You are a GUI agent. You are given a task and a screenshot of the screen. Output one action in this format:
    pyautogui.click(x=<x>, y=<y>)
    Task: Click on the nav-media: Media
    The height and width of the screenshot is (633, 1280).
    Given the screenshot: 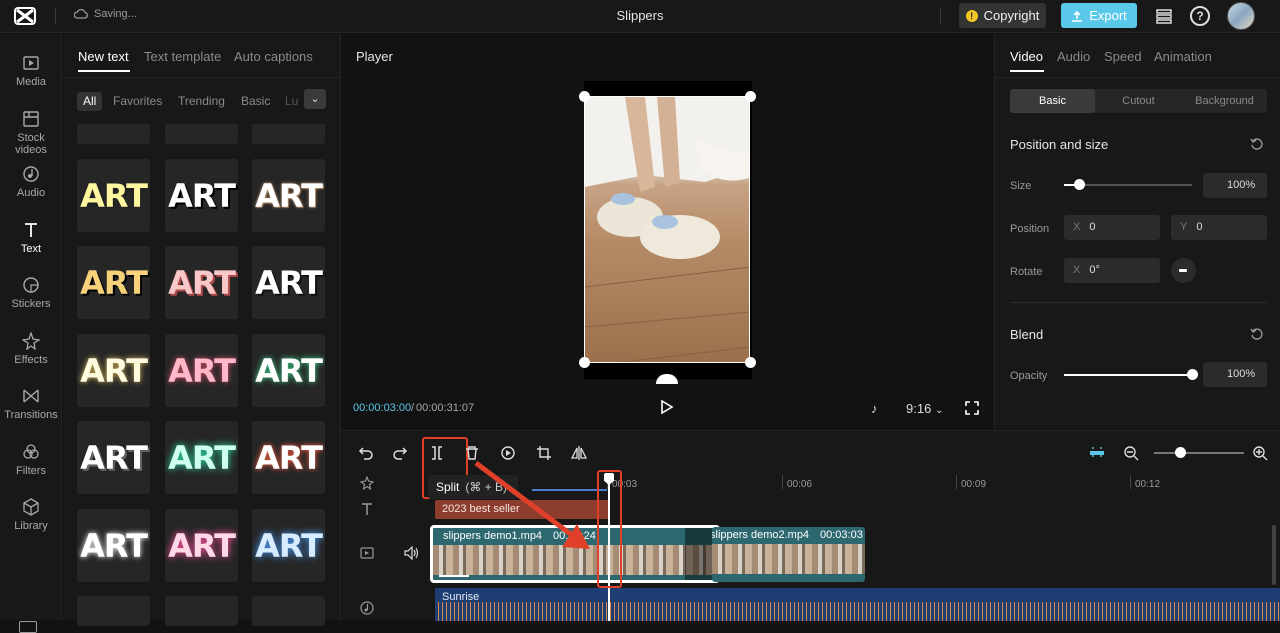 What is the action you would take?
    pyautogui.click(x=31, y=79)
    